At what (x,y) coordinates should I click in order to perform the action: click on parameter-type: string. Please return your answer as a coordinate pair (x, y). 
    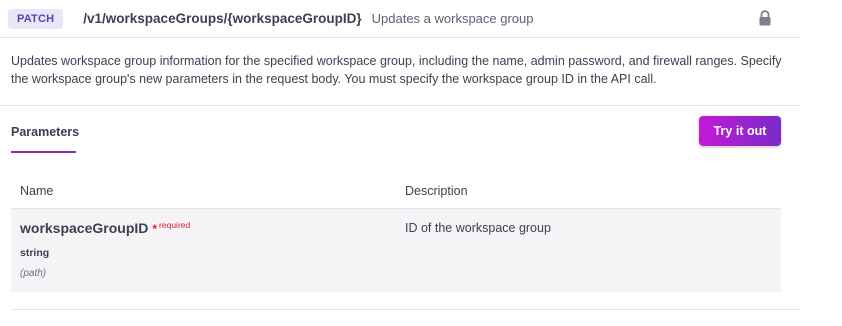
    Looking at the image, I should click on (35, 253).